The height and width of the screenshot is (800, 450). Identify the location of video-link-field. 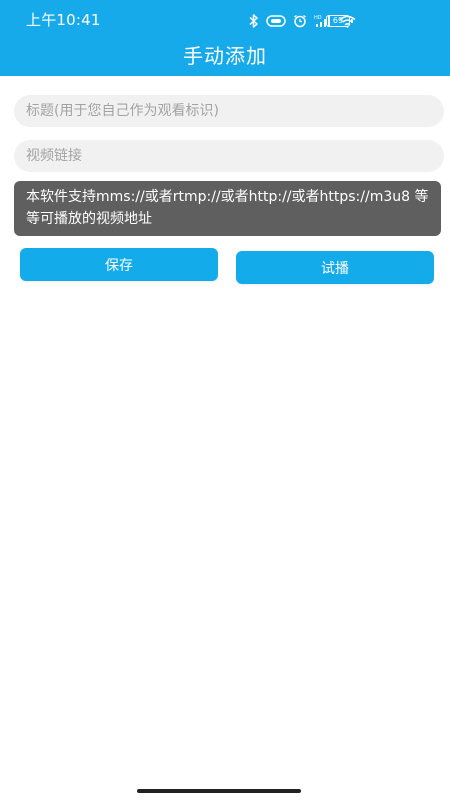
(229, 156).